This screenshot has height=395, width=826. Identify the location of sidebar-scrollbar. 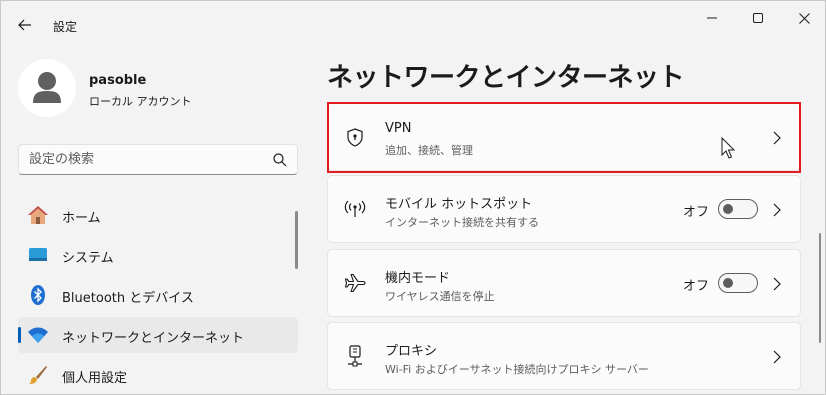
(296, 240).